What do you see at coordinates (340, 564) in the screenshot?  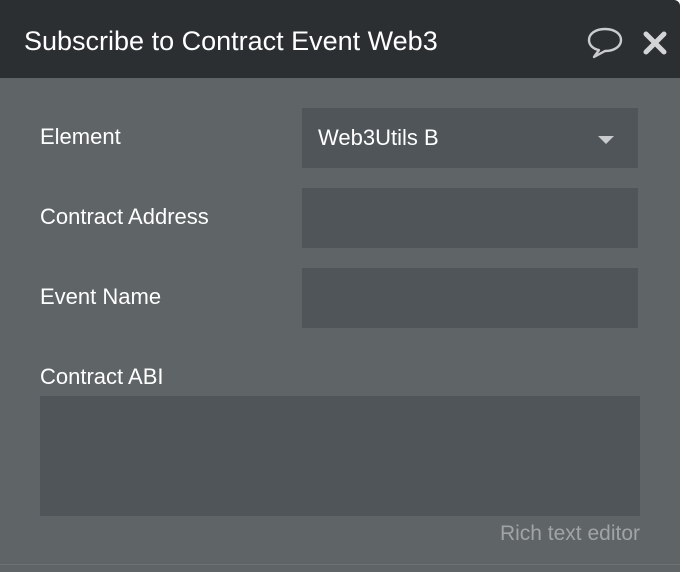 I see `panel-divider` at bounding box center [340, 564].